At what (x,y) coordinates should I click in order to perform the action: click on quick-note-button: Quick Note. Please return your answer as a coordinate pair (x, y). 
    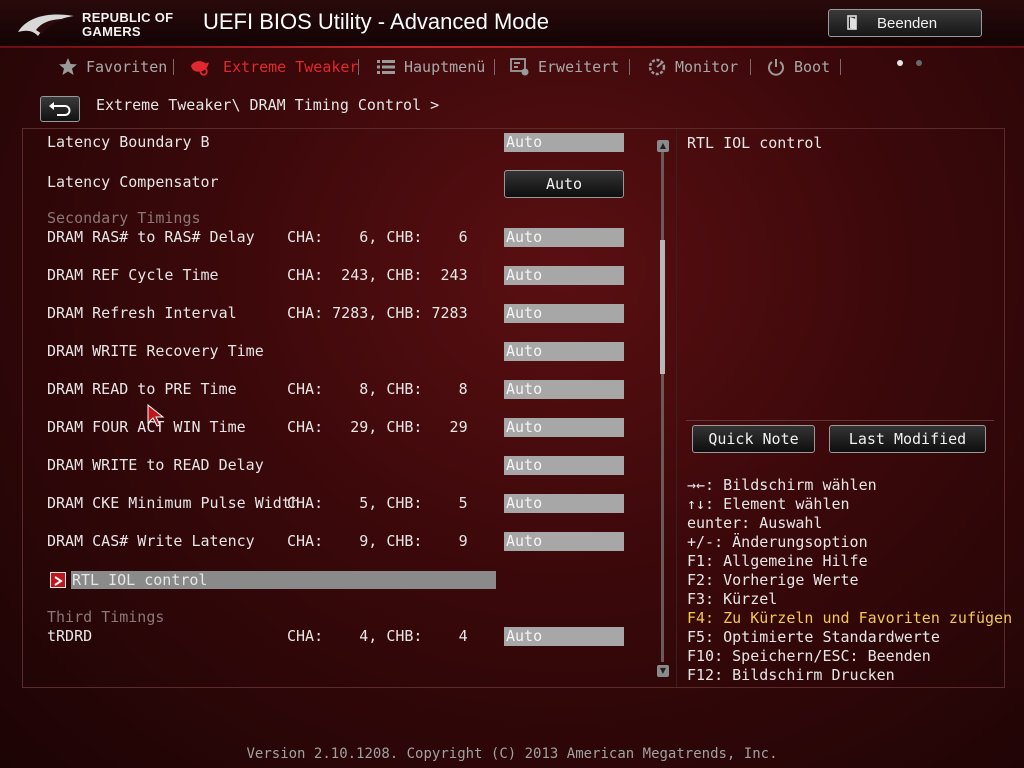
    Looking at the image, I should click on (753, 439).